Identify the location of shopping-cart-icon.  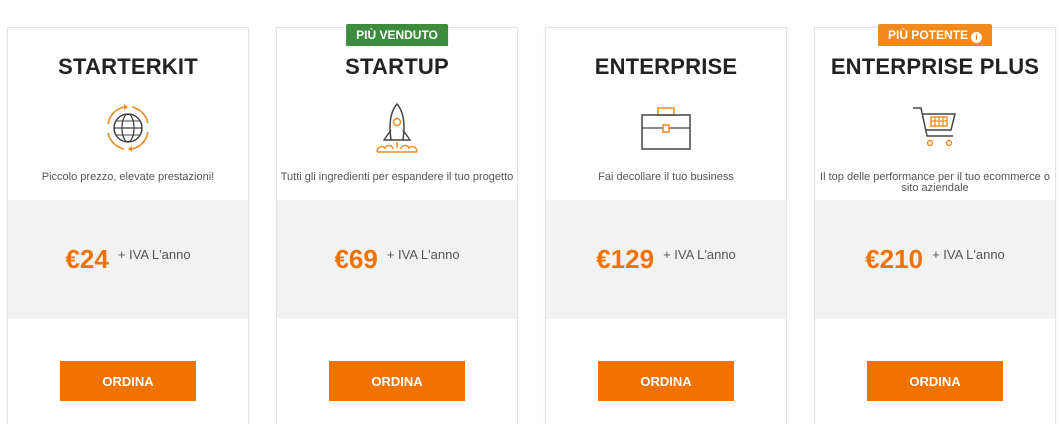
(935, 128).